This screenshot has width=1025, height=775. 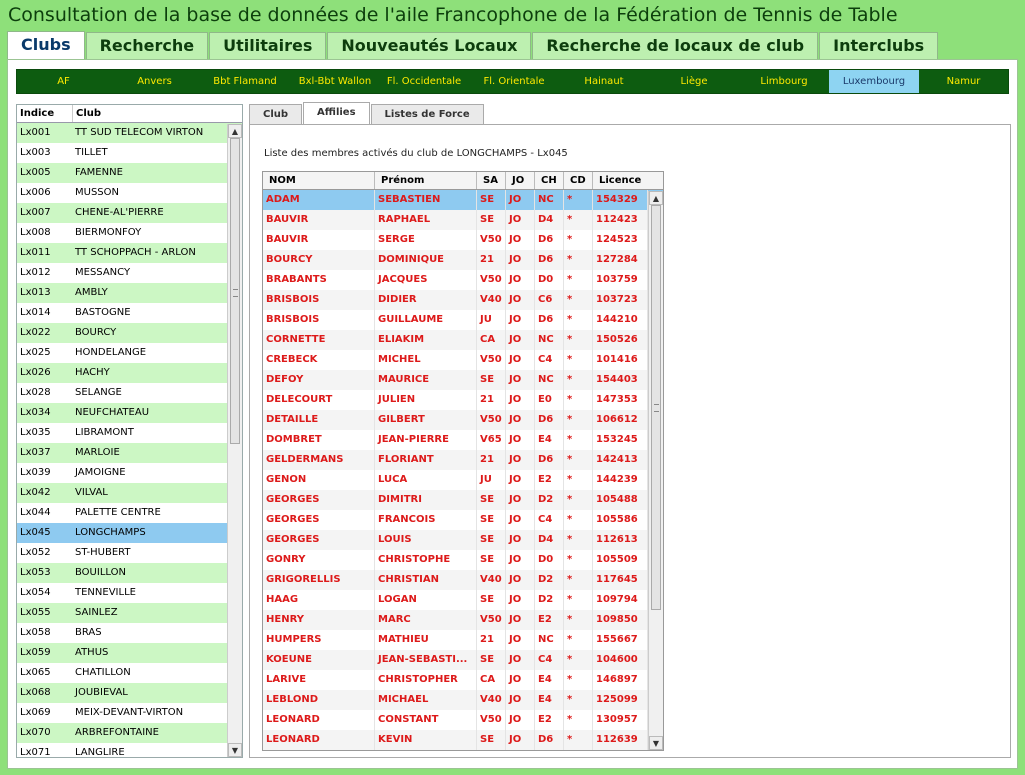 What do you see at coordinates (463, 320) in the screenshot?
I see `member-row: BRISBOIS GUILLAUME JU JO D6 * 144210` at bounding box center [463, 320].